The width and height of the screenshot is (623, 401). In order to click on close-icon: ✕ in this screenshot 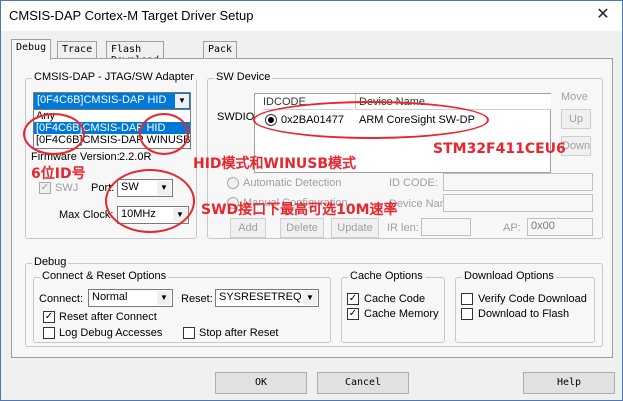, I will do `click(603, 15)`.